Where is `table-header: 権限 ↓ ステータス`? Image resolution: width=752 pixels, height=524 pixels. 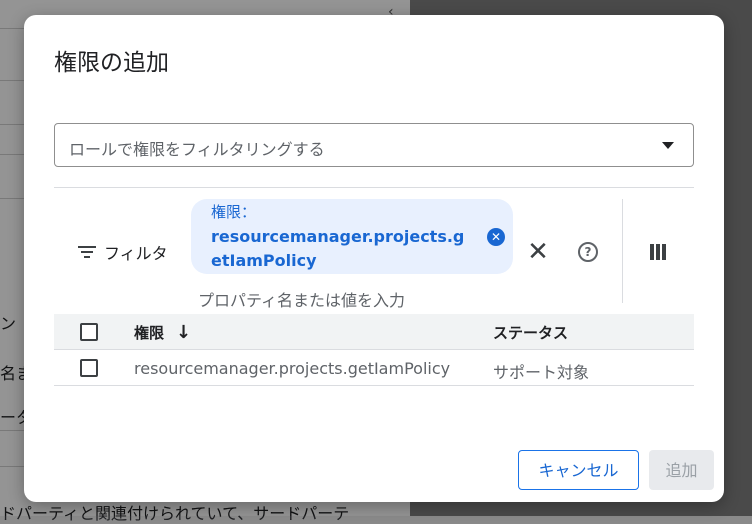 table-header: 権限 ↓ ステータス is located at coordinates (374, 332).